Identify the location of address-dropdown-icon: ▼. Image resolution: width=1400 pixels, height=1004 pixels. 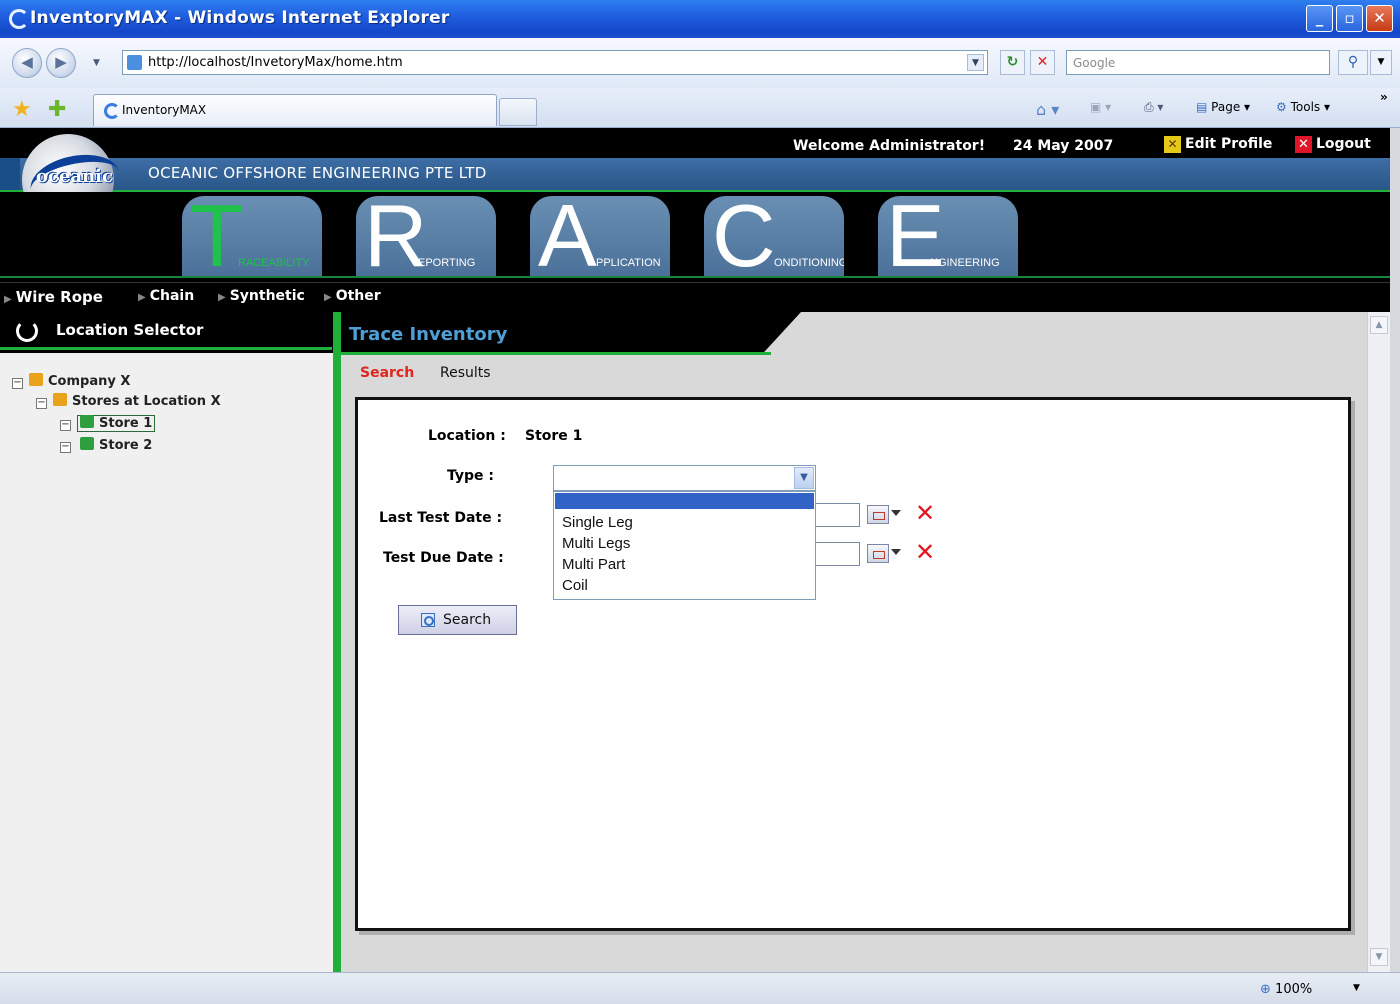
(975, 62).